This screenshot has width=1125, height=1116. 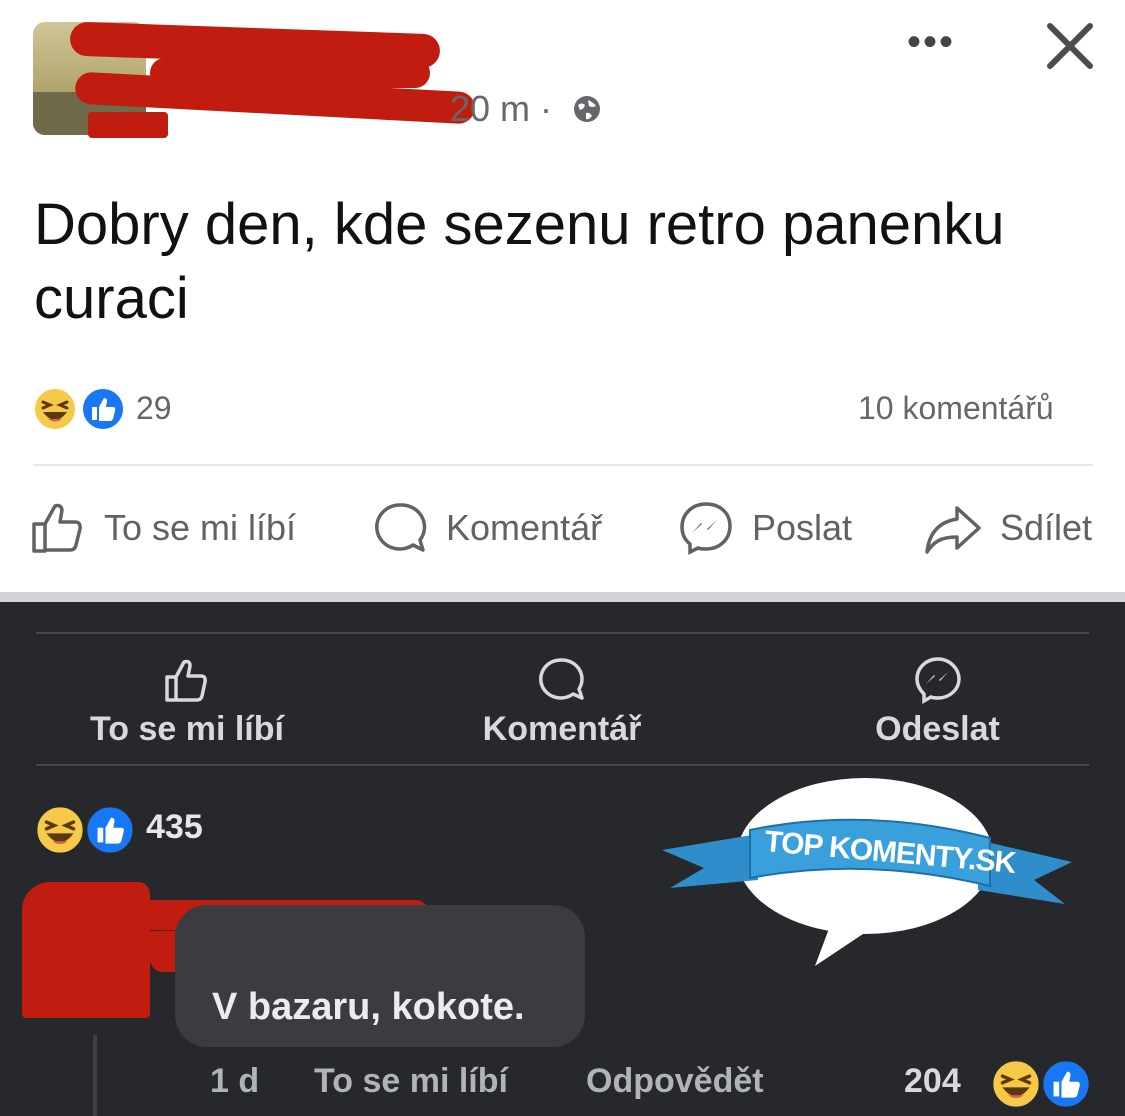 What do you see at coordinates (937, 729) in the screenshot?
I see `dark-send-label: Odeslat` at bounding box center [937, 729].